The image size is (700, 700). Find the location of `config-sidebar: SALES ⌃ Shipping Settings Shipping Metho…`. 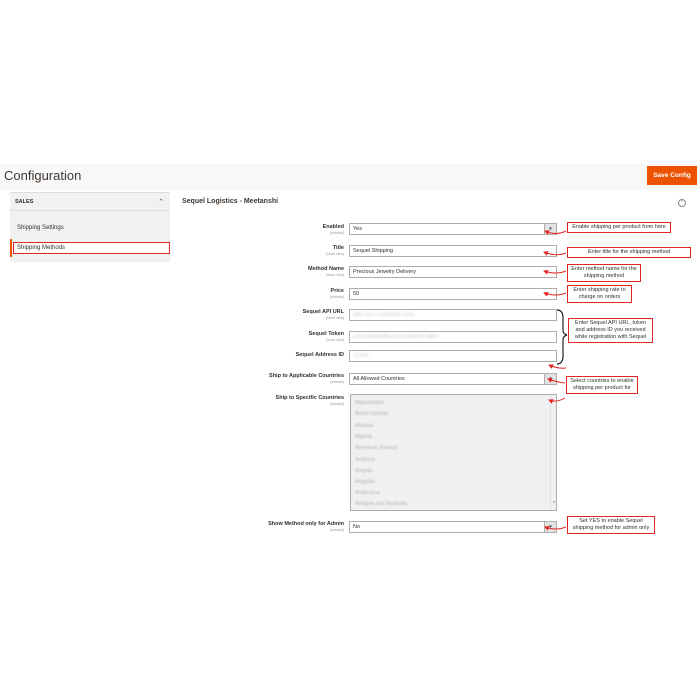

config-sidebar: SALES ⌃ Shipping Settings Shipping Metho… is located at coordinates (90, 227).